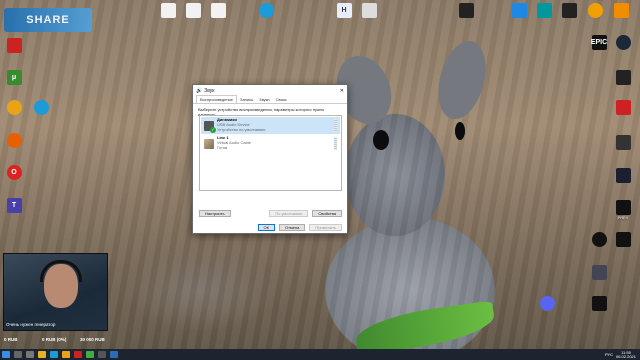 The height and width of the screenshot is (360, 640). Describe the element at coordinates (266, 227) in the screenshot. I see `ok-button: ОК` at that location.